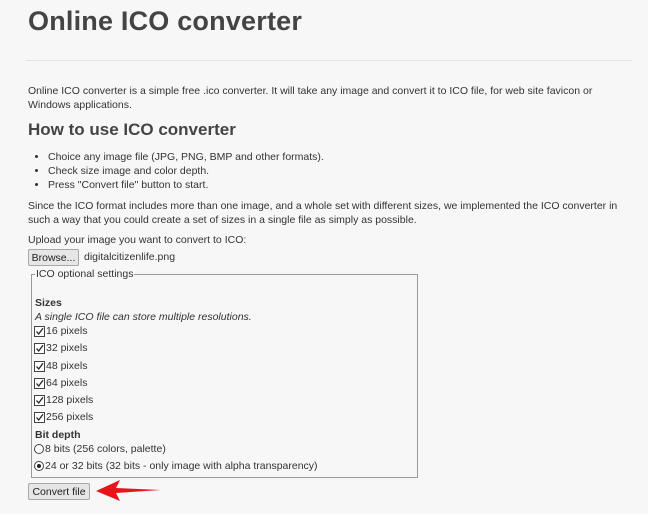  I want to click on settings-legend: ICO optional settings, so click(85, 274).